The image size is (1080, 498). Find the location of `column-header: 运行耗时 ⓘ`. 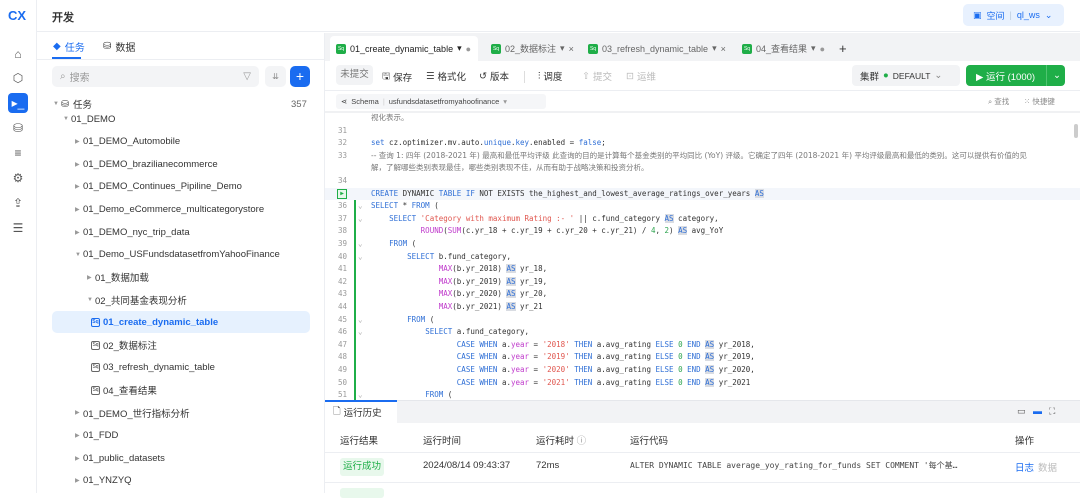

column-header: 运行耗时 ⓘ is located at coordinates (561, 440).